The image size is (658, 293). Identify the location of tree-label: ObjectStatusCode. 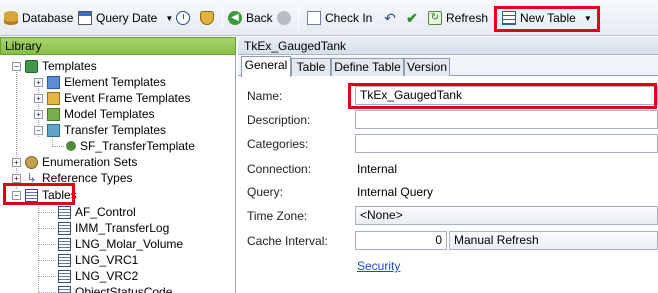
(124, 289).